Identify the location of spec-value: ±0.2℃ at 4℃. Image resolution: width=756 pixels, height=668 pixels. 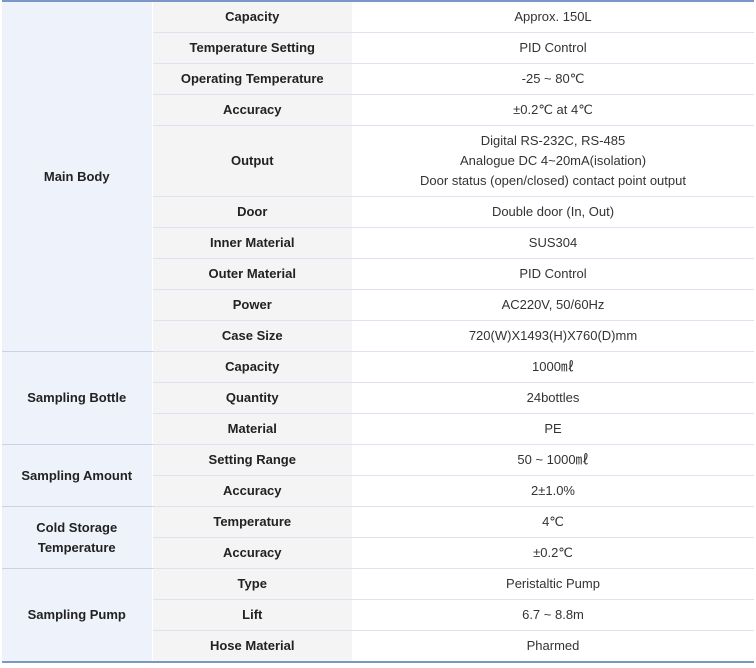
(553, 110).